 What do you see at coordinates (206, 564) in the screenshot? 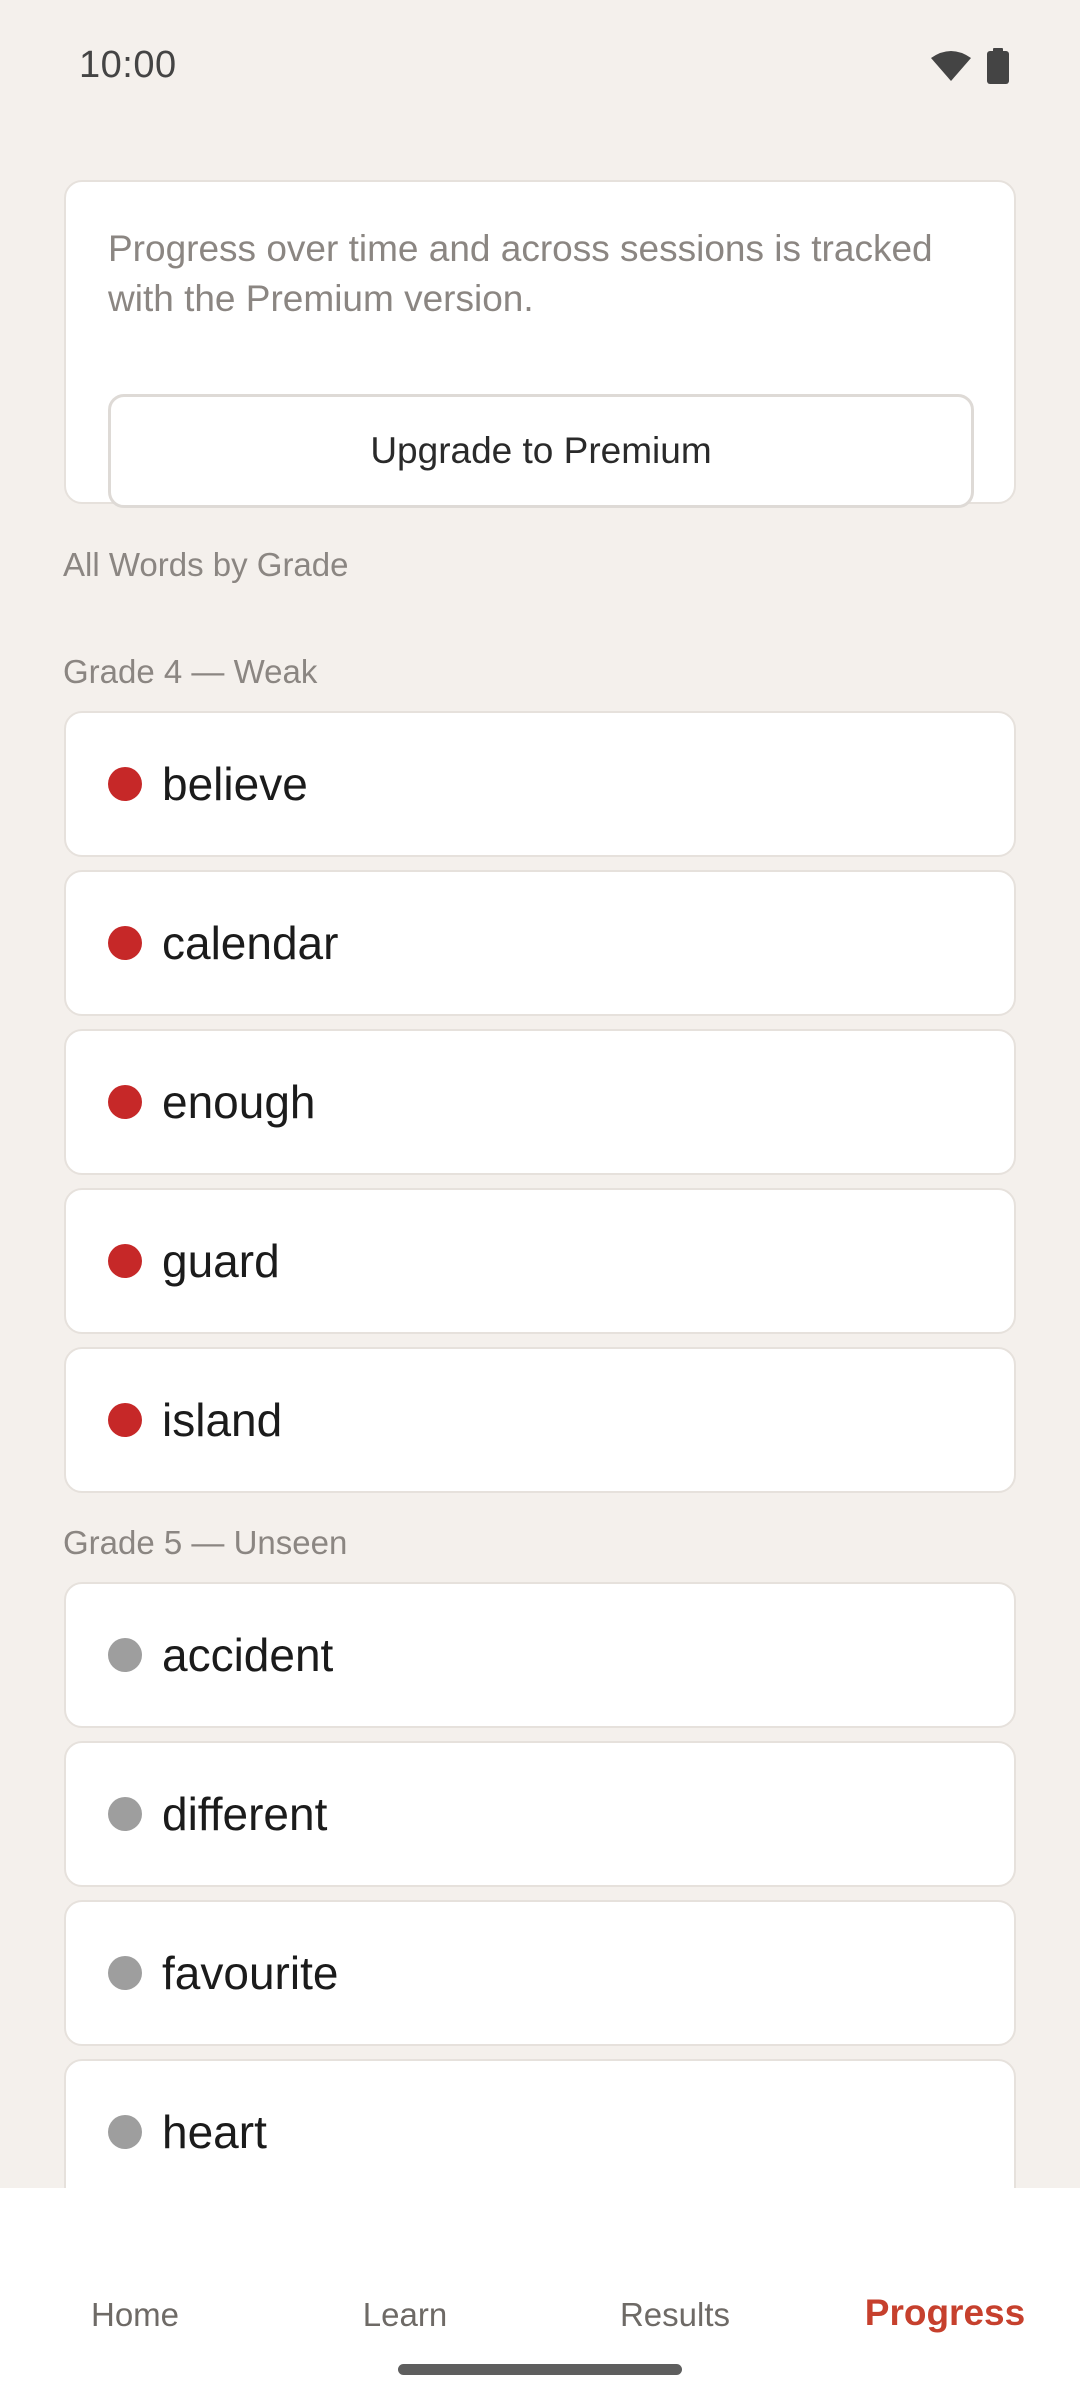
I see `section-title: All Words by Grade` at bounding box center [206, 564].